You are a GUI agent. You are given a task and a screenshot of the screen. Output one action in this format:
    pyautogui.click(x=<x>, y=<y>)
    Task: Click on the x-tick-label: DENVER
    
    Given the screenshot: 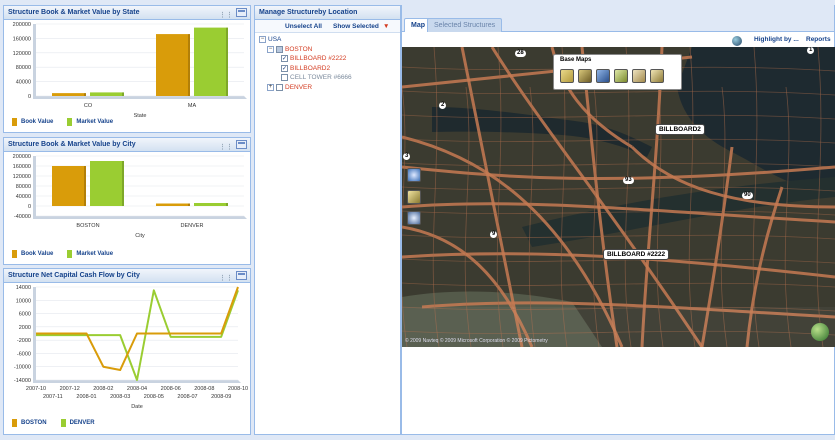 What is the action you would take?
    pyautogui.click(x=192, y=226)
    